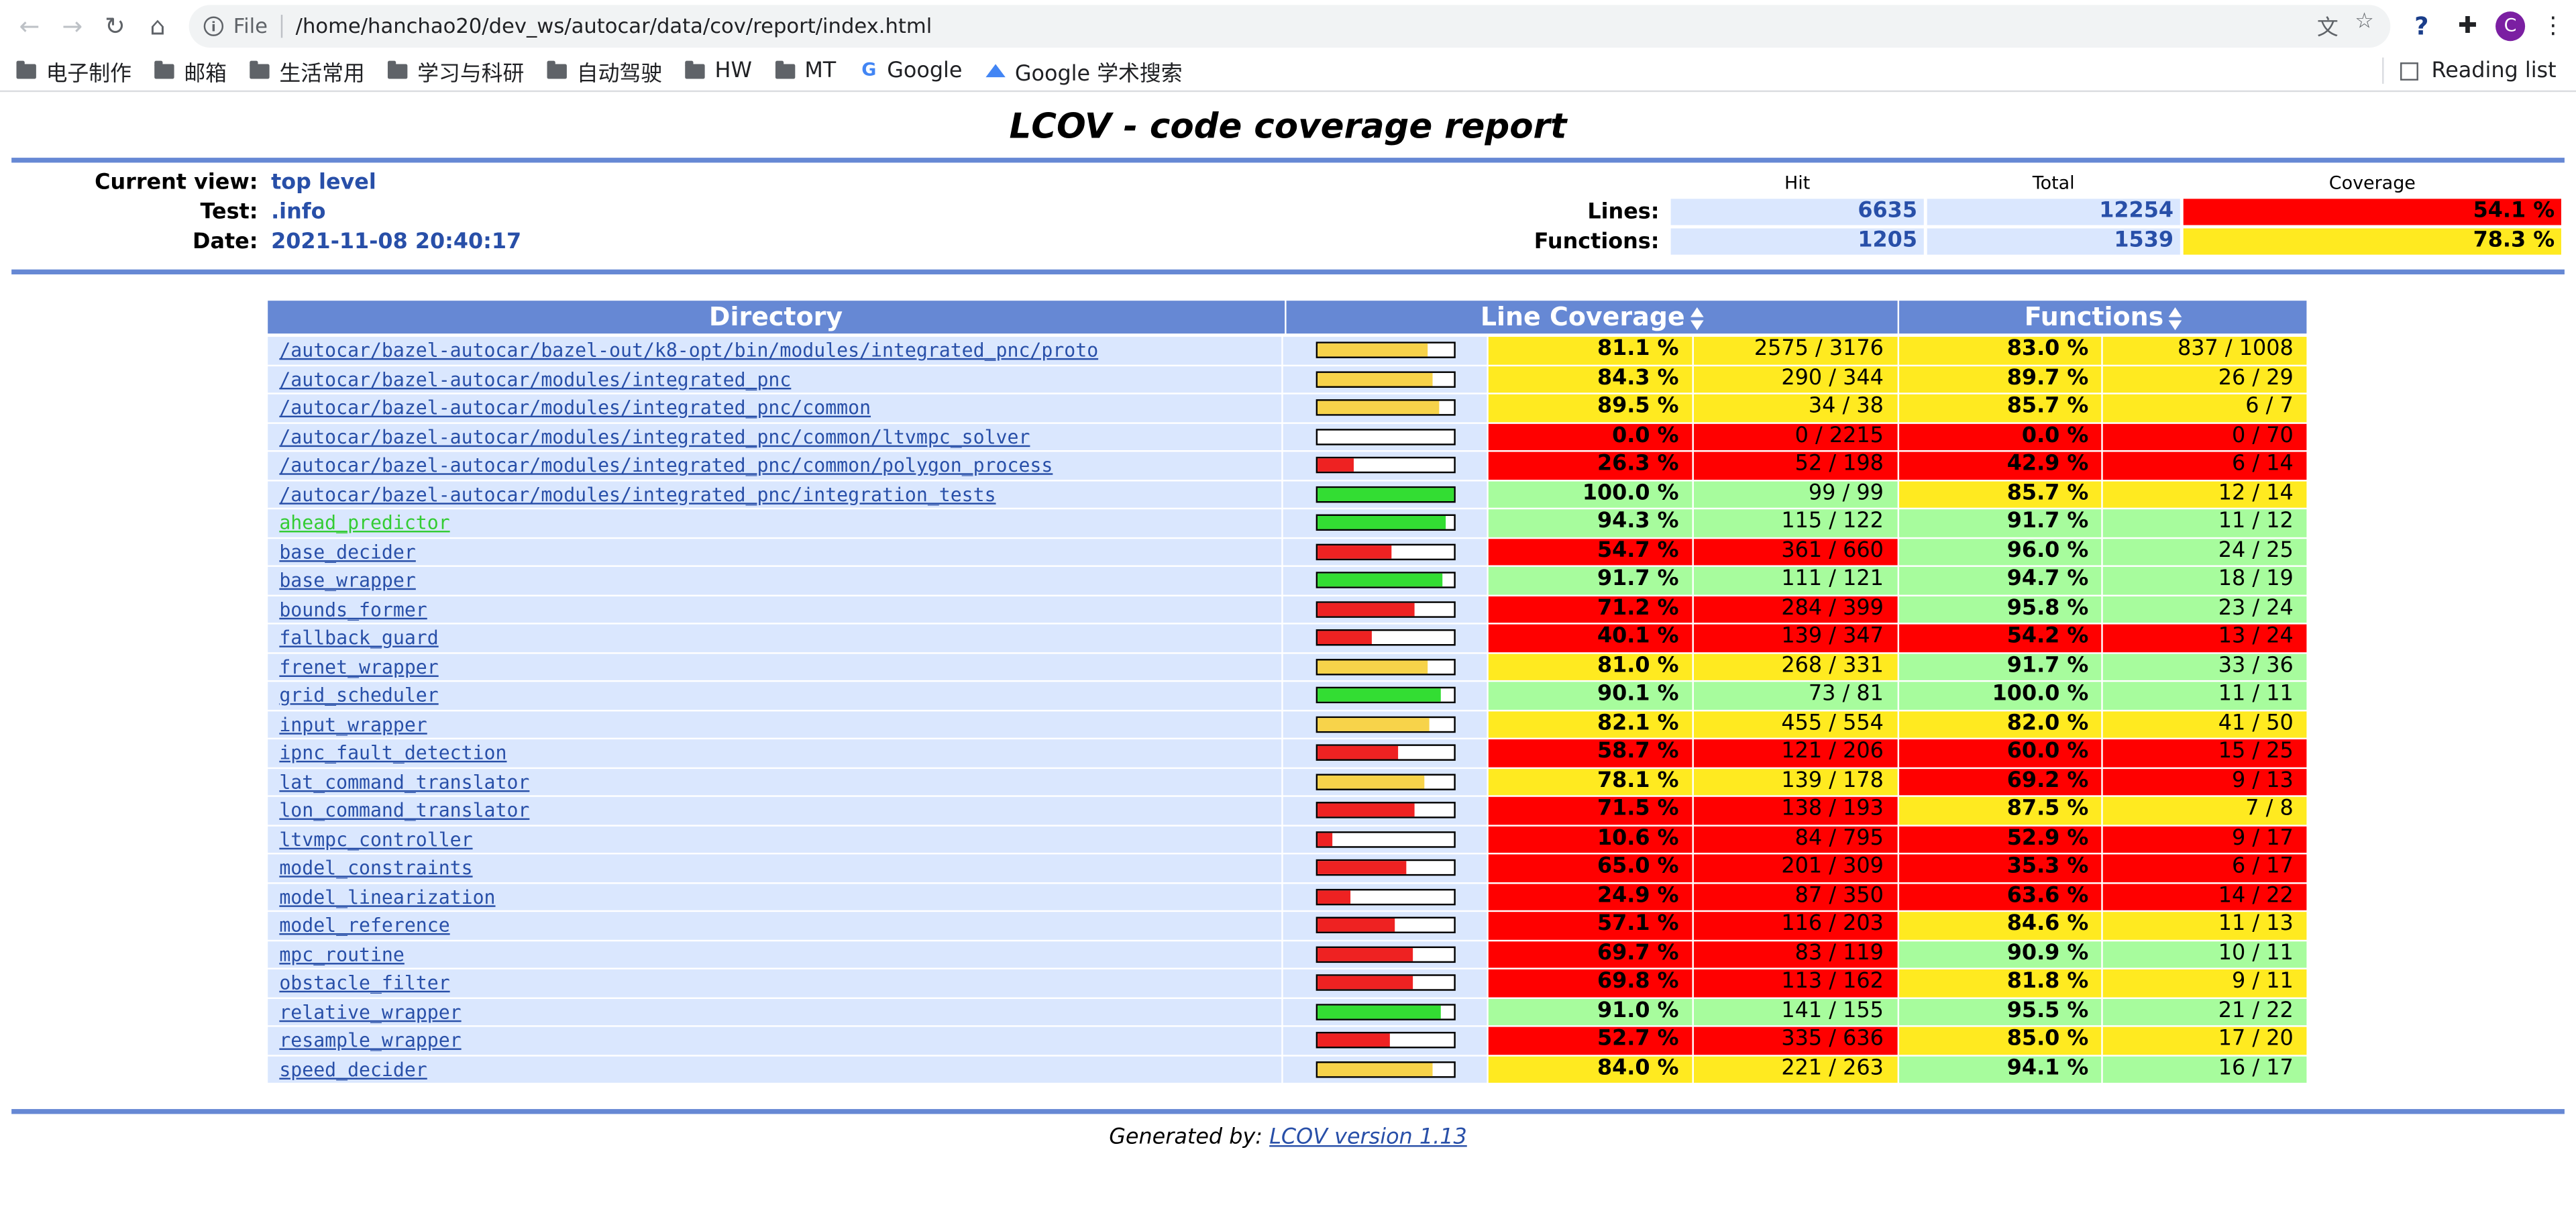 The image size is (2576, 1213). I want to click on directory-link: base_decider, so click(347, 550).